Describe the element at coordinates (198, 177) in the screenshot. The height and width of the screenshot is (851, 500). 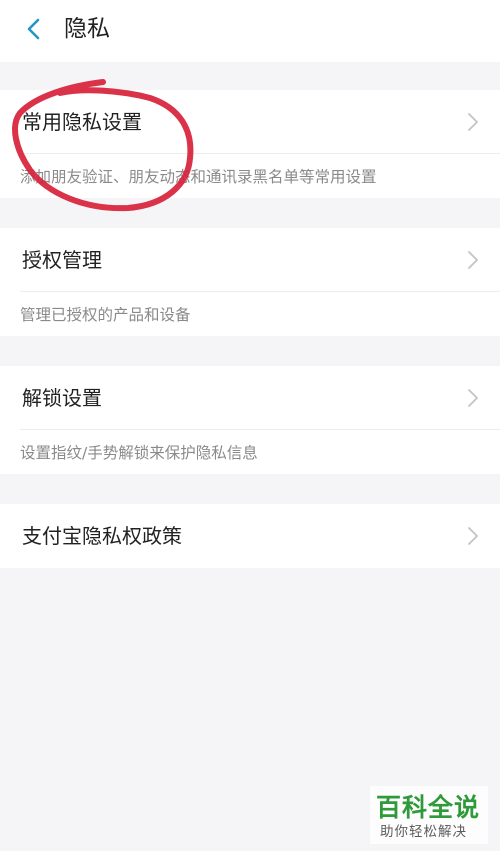
I see `row-description: 添加朋友验证、朋友动态和通讯录黑名单等常用设置` at that location.